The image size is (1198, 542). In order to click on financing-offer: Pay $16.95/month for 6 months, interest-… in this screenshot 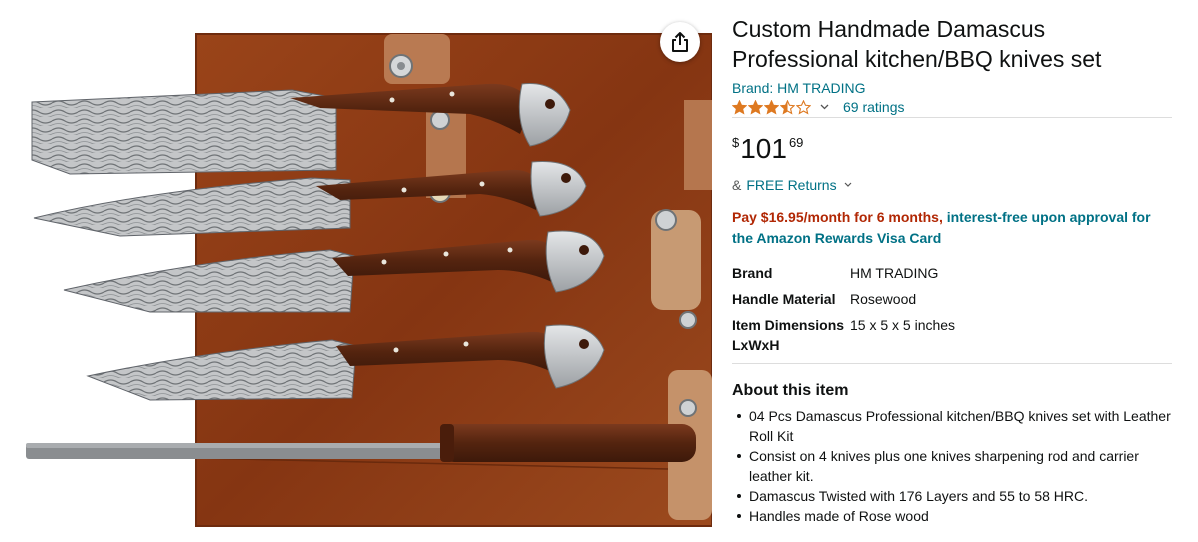, I will do `click(950, 228)`.